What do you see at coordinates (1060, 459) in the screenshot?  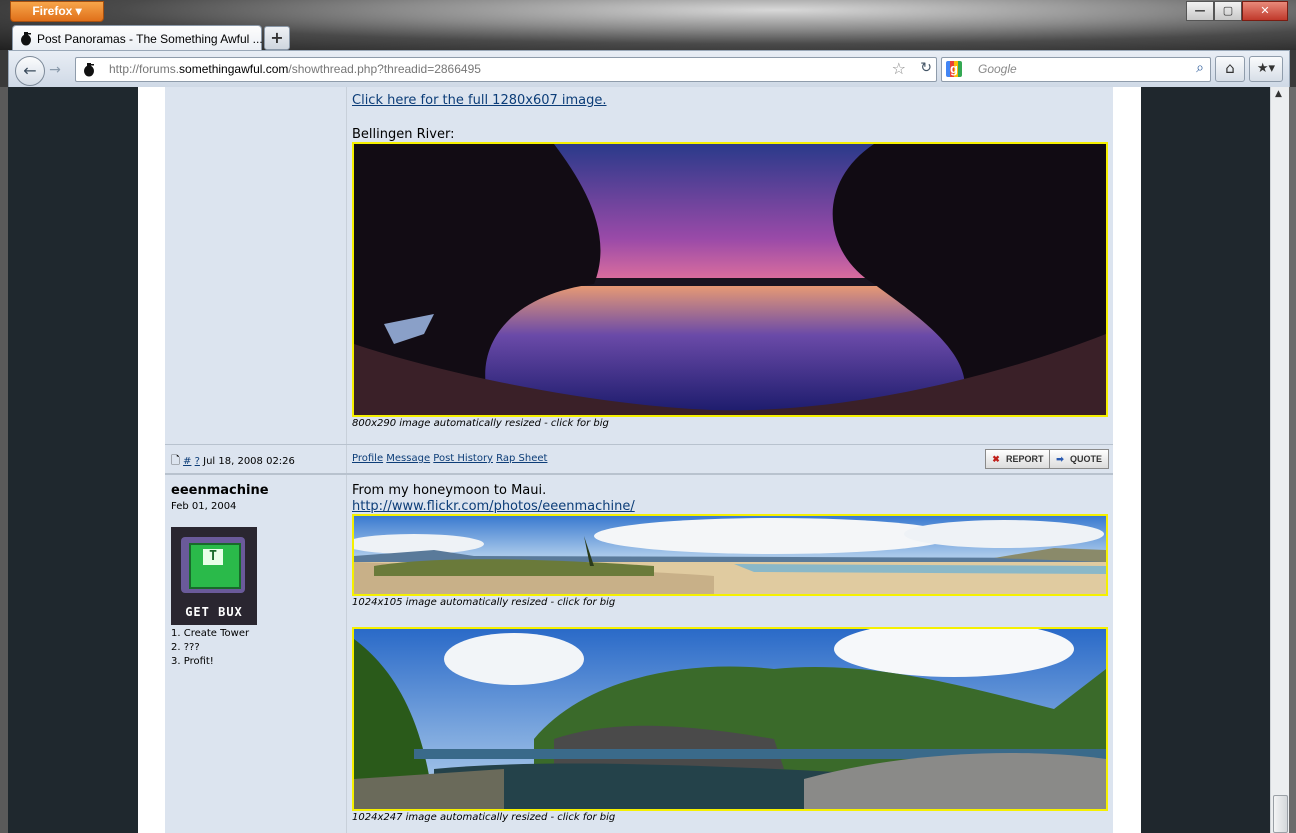 I see `quote-arrow-icon: ➡` at bounding box center [1060, 459].